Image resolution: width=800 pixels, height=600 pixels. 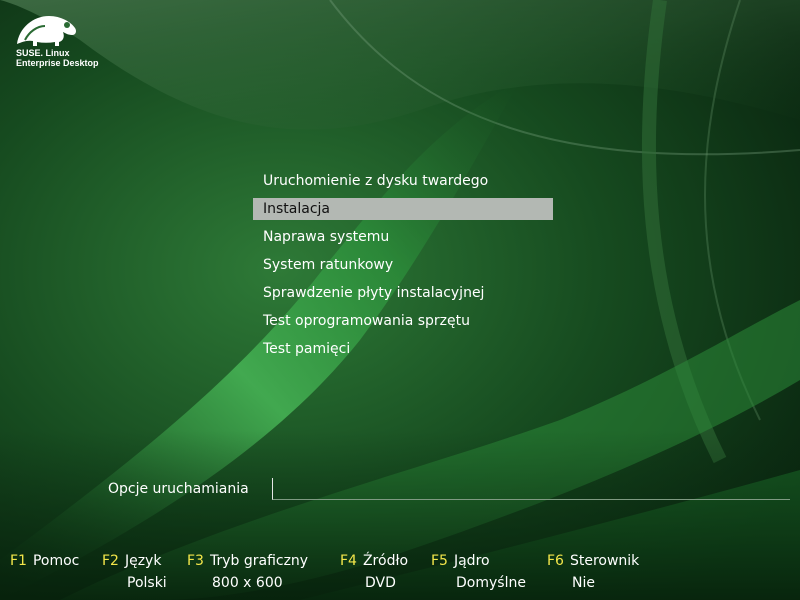 What do you see at coordinates (57, 63) in the screenshot?
I see `logo-line-2: Enterprise Desktop` at bounding box center [57, 63].